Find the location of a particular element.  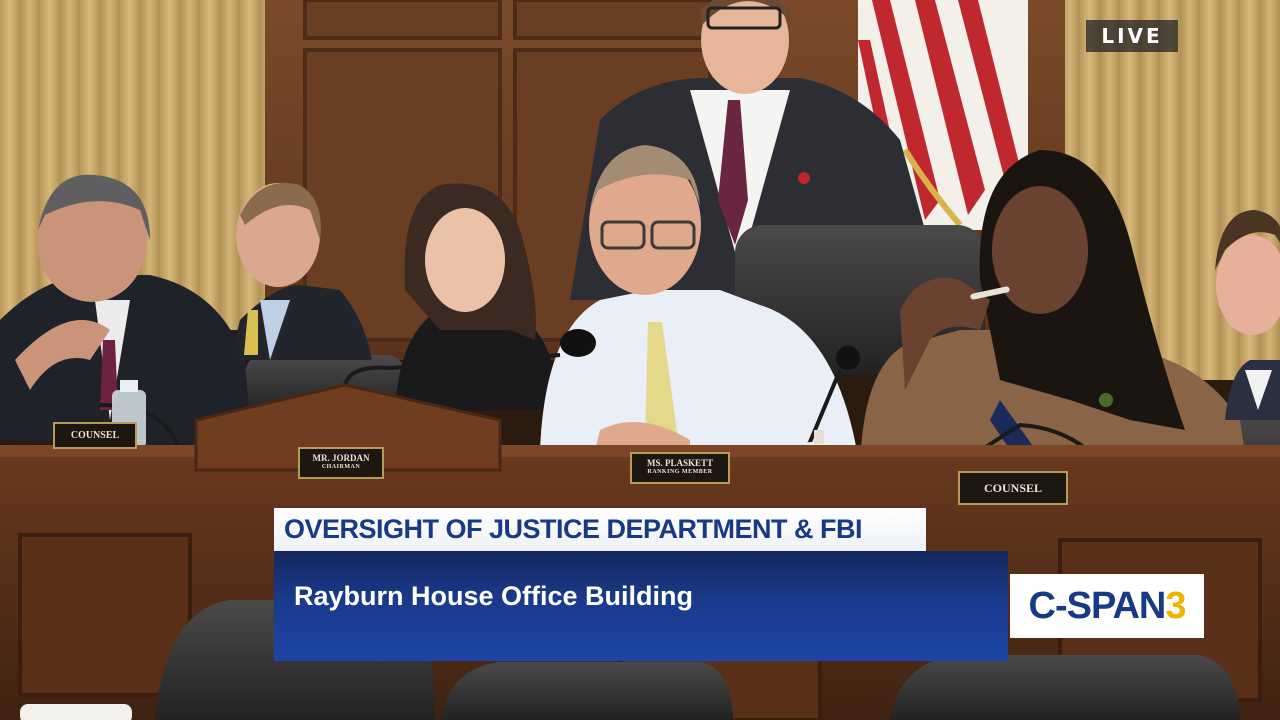

lower-third-location-bar: Rayburn House Office Building is located at coordinates (641, 606).